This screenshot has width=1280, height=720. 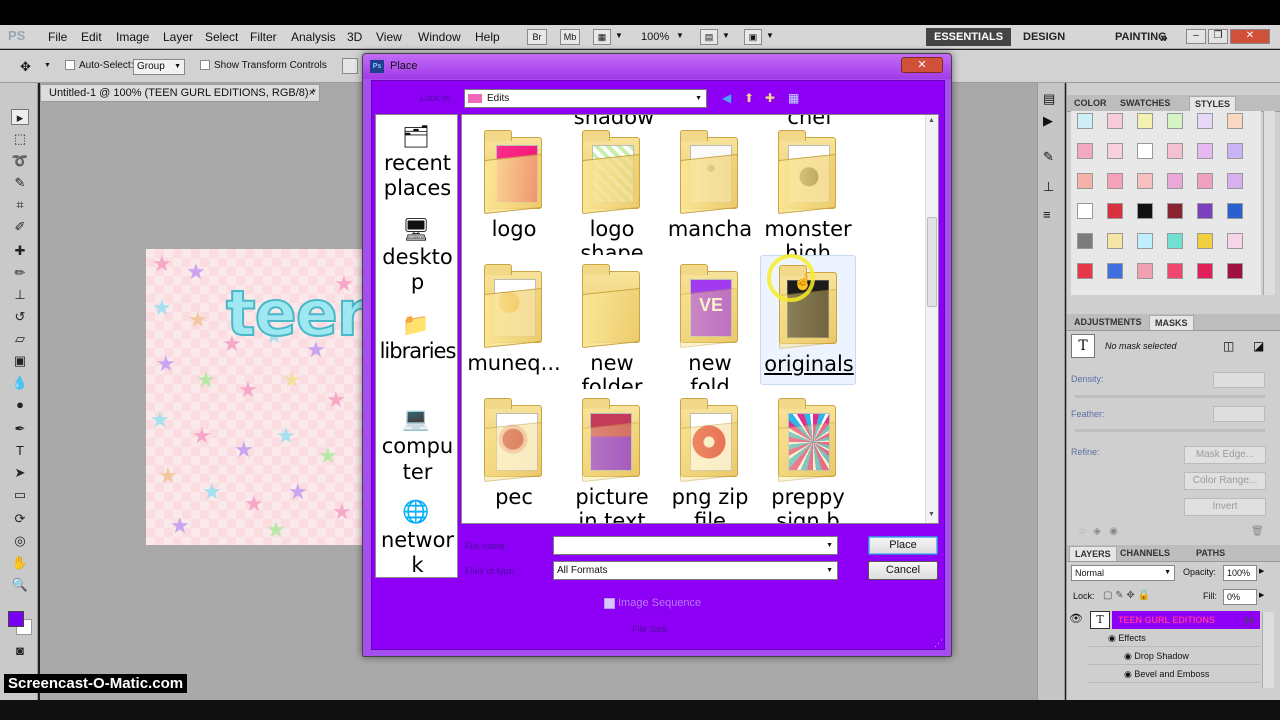 I want to click on restore-icon: ❐, so click(x=1218, y=36).